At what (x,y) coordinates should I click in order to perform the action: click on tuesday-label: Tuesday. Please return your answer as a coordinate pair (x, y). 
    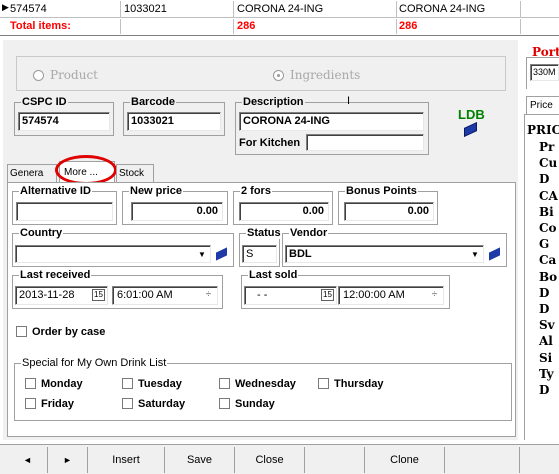
    Looking at the image, I should click on (160, 384).